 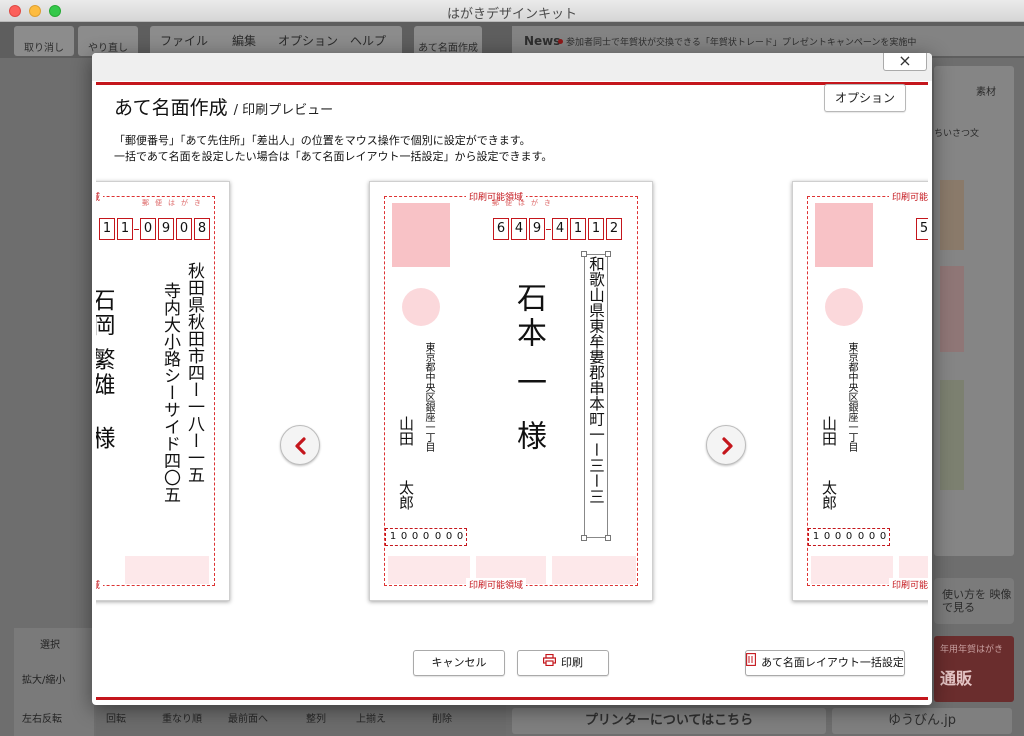 I want to click on zip-dash, so click(x=136, y=229).